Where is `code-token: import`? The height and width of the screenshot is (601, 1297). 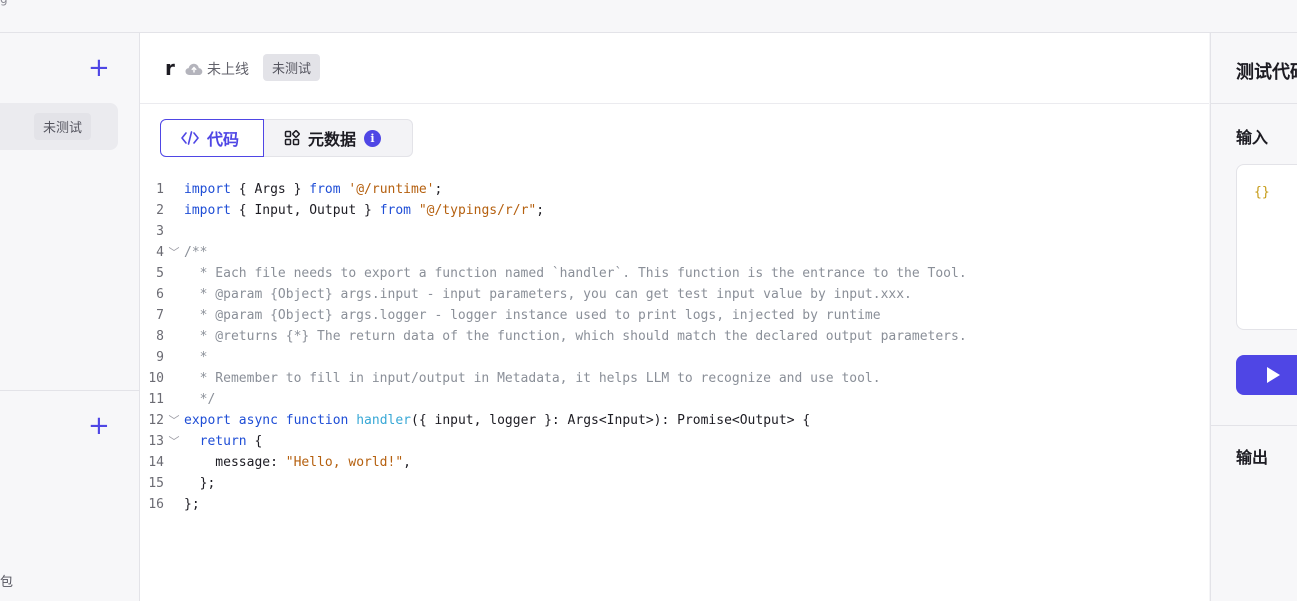 code-token: import is located at coordinates (207, 189).